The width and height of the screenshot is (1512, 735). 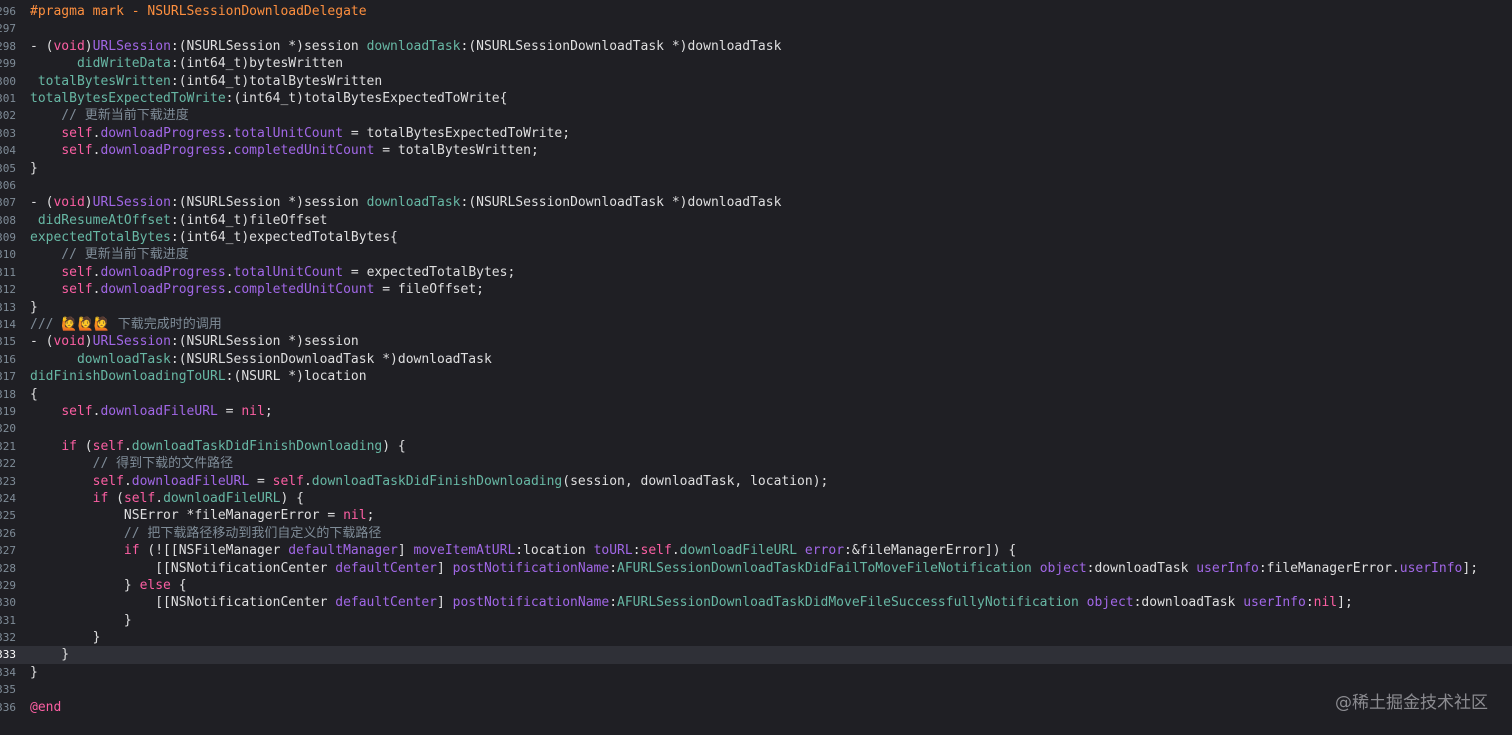 What do you see at coordinates (445, 603) in the screenshot?
I see `code-token: ]` at bounding box center [445, 603].